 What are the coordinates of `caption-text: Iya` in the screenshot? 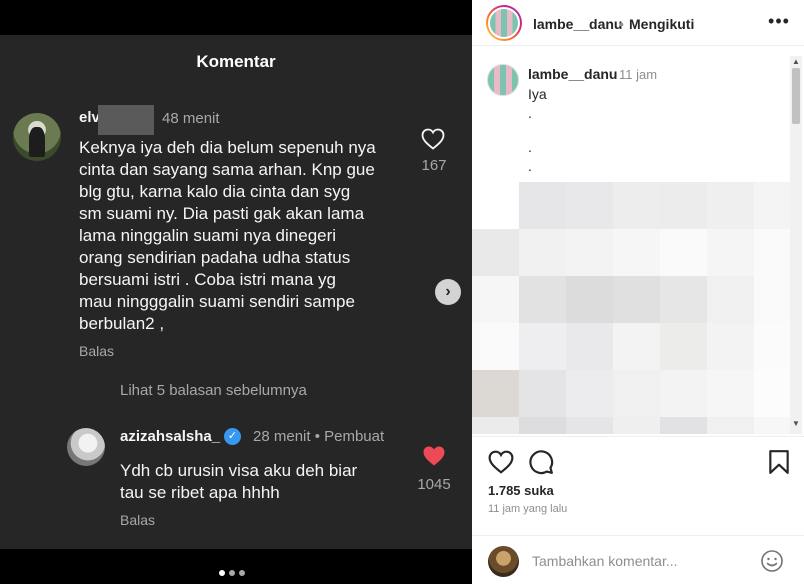 It's located at (537, 94).